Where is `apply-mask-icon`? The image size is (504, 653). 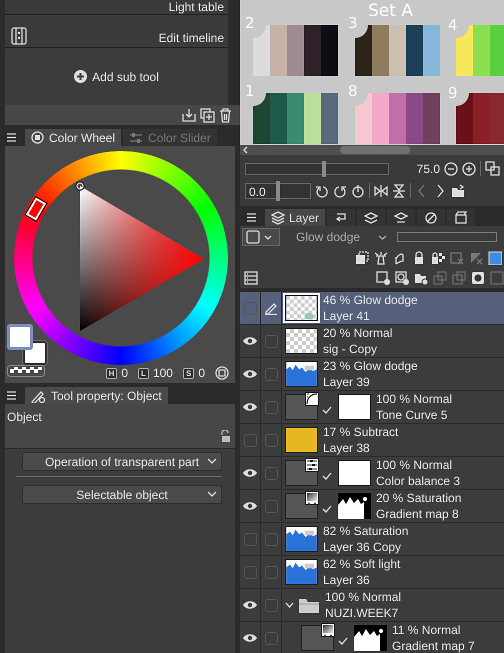 apply-mask-icon is located at coordinates (497, 278).